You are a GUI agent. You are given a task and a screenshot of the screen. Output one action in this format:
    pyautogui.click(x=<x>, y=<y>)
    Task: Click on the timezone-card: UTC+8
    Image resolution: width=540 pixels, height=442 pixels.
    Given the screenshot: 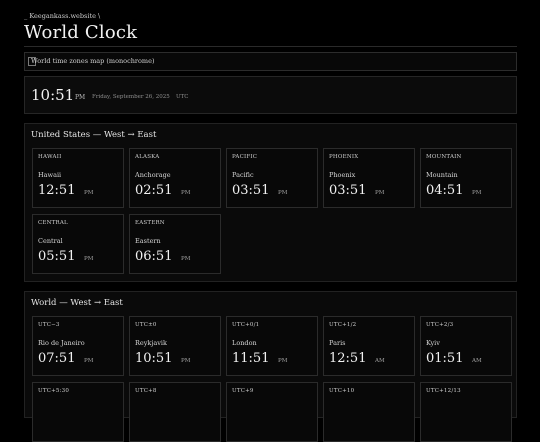 What is the action you would take?
    pyautogui.click(x=175, y=412)
    